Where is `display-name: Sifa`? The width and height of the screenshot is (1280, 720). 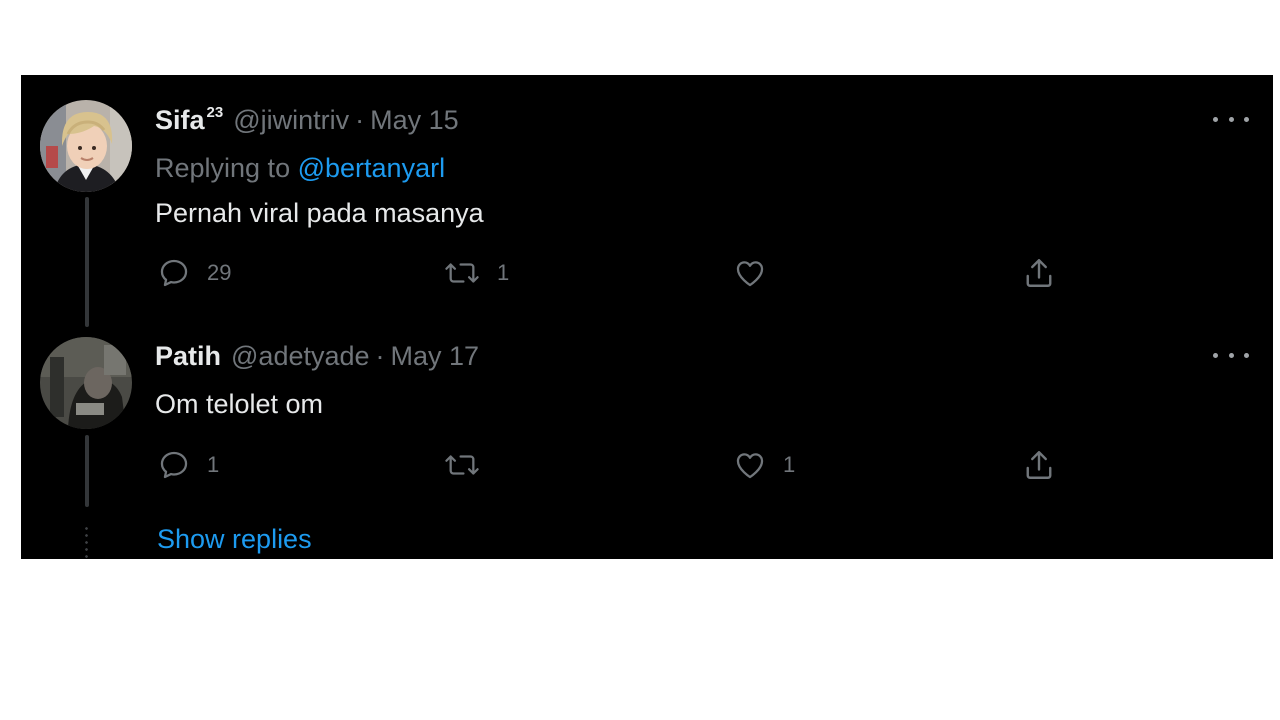
display-name: Sifa is located at coordinates (180, 120).